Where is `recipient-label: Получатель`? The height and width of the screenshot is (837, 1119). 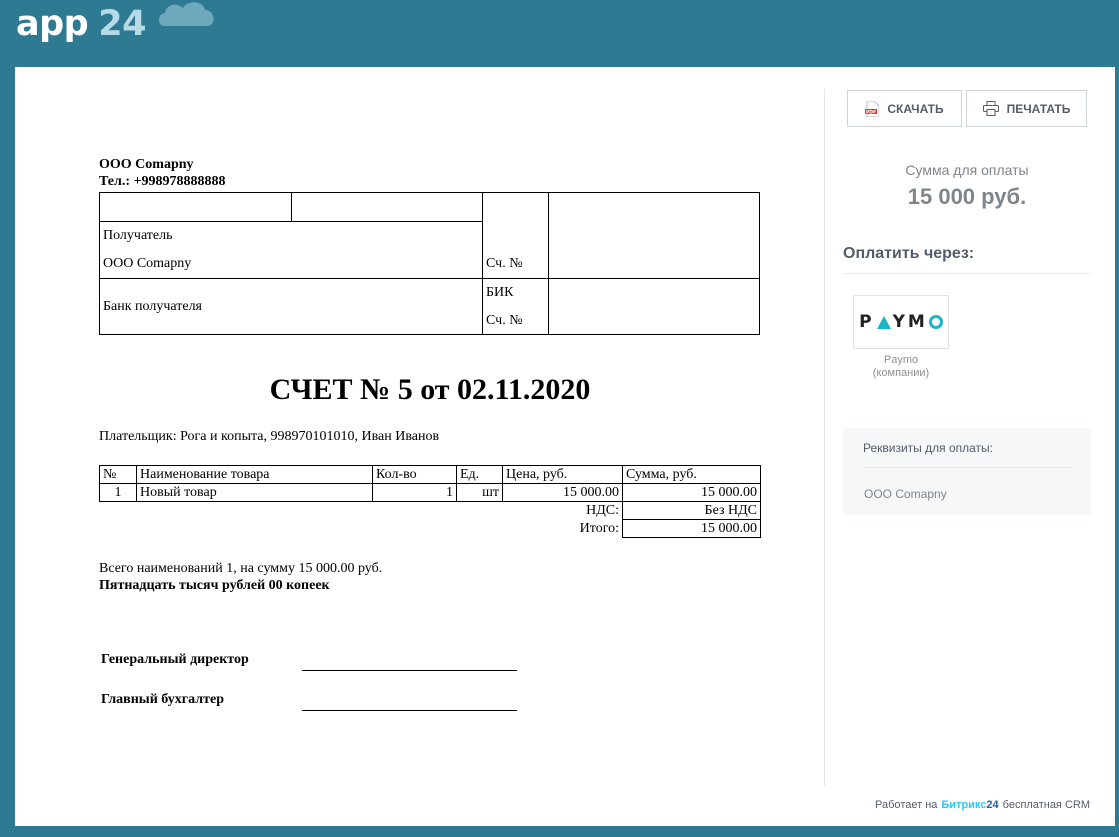
recipient-label: Получатель is located at coordinates (138, 235).